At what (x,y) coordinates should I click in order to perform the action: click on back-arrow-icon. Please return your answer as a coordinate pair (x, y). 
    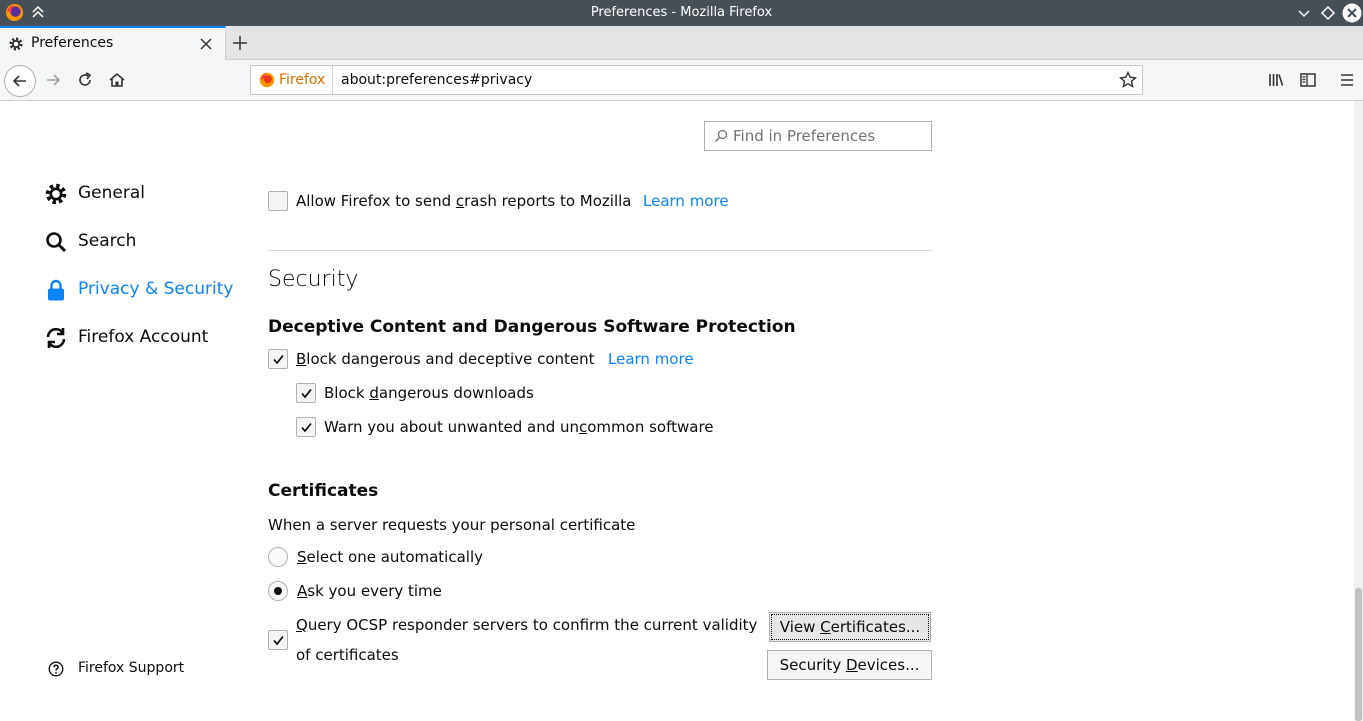
    Looking at the image, I should click on (19, 81).